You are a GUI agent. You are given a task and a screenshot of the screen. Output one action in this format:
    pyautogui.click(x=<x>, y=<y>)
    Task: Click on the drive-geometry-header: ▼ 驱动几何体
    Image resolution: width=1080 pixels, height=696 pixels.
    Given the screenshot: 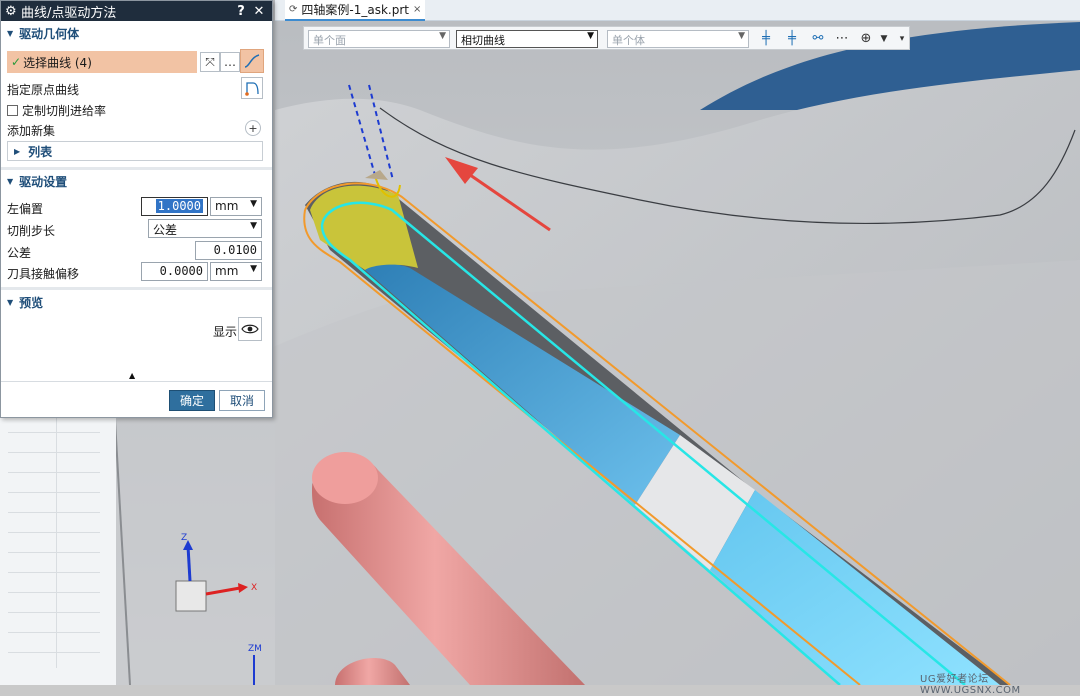 What is the action you would take?
    pyautogui.click(x=136, y=33)
    